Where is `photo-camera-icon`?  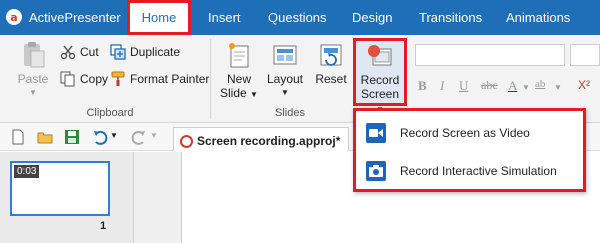 photo-camera-icon is located at coordinates (376, 171).